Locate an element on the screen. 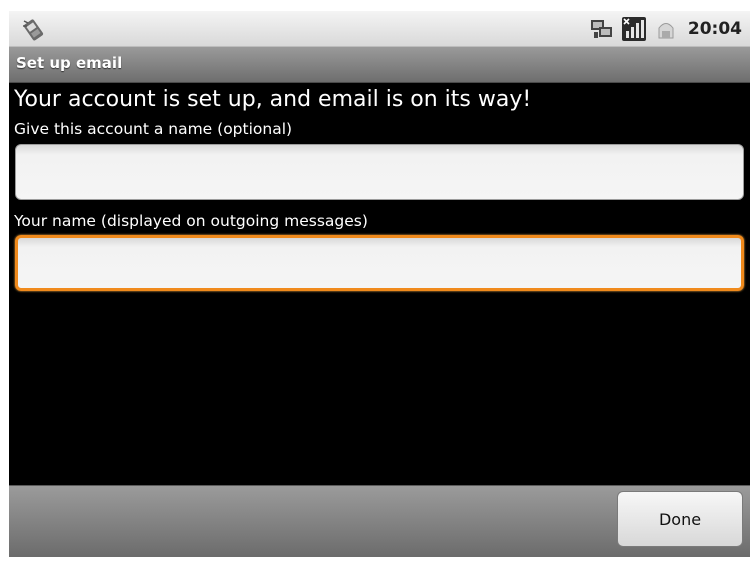  status-icons: 20:04 is located at coordinates (666, 28).